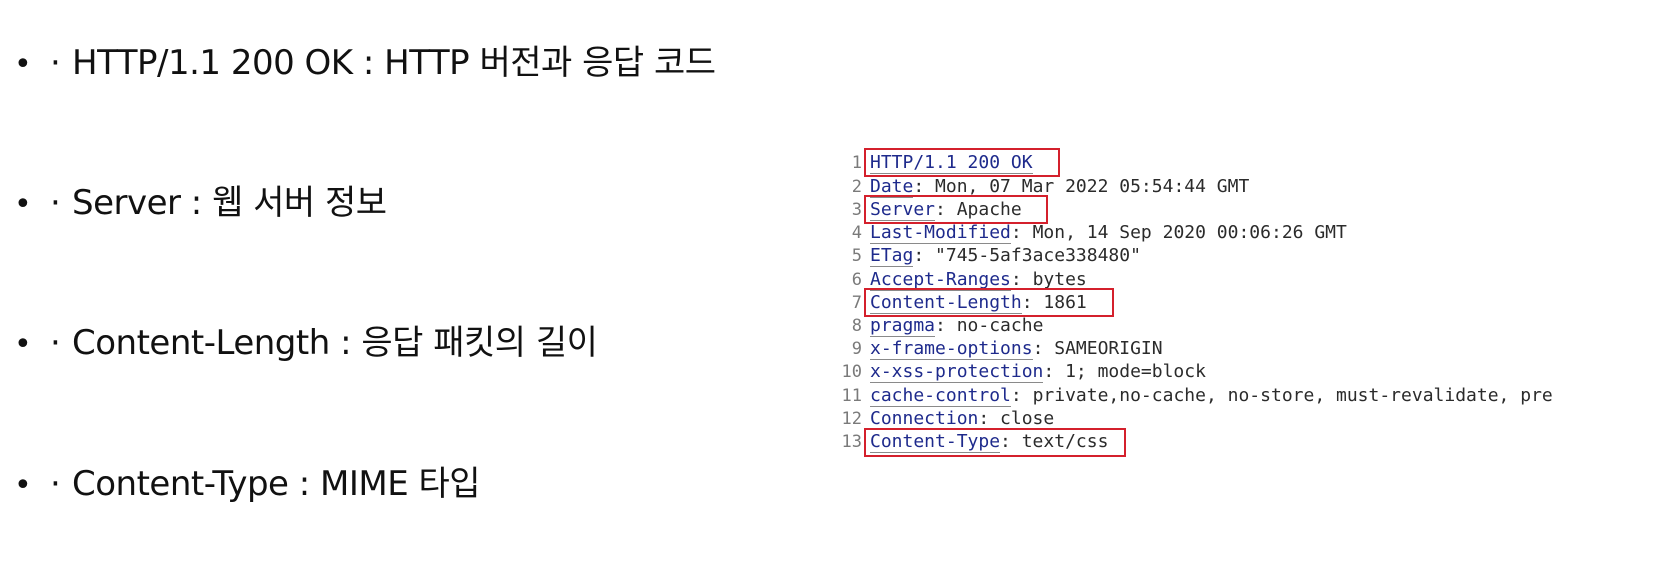  Describe the element at coordinates (1027, 255) in the screenshot. I see `header-value: : "745-5af3ace338480"` at that location.